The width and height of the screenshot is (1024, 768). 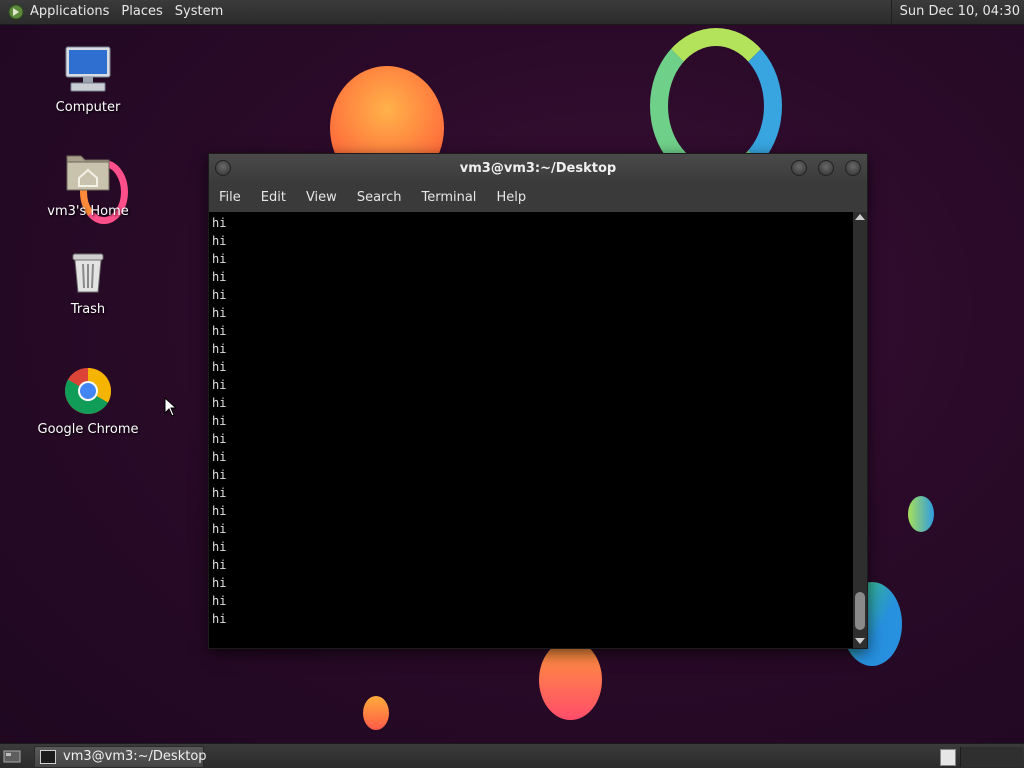 What do you see at coordinates (538, 198) in the screenshot?
I see `terminal-menu-bar: File Edit View Search Terminal Help` at bounding box center [538, 198].